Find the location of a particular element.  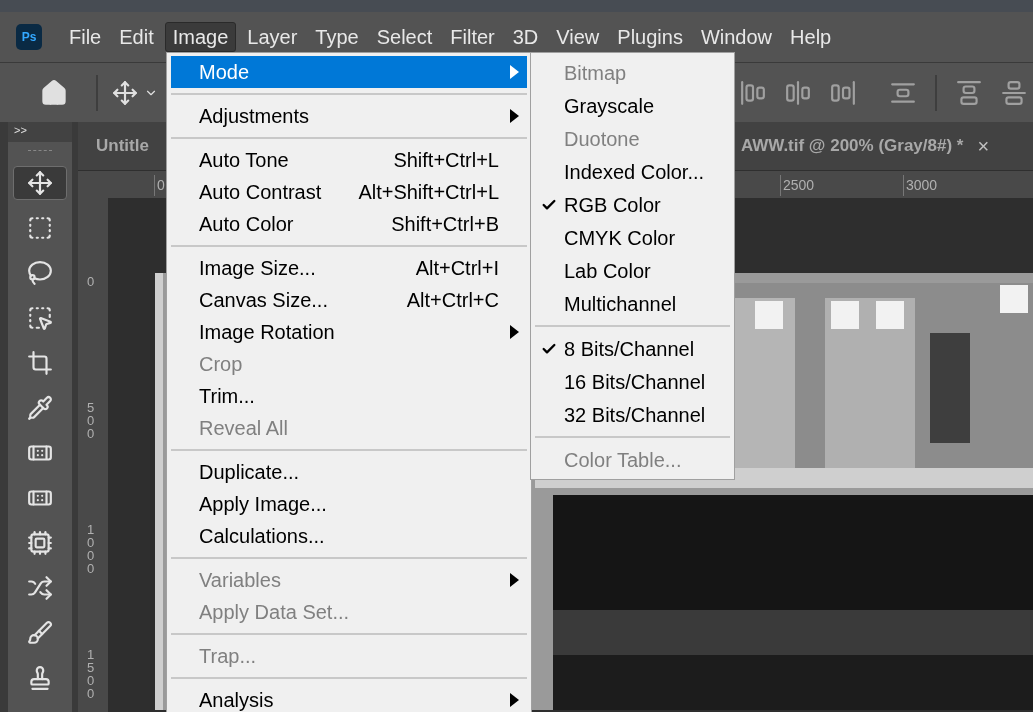

menu-item: Auto Contrast Alt+Shift+Ctrl+L is located at coordinates (349, 192).